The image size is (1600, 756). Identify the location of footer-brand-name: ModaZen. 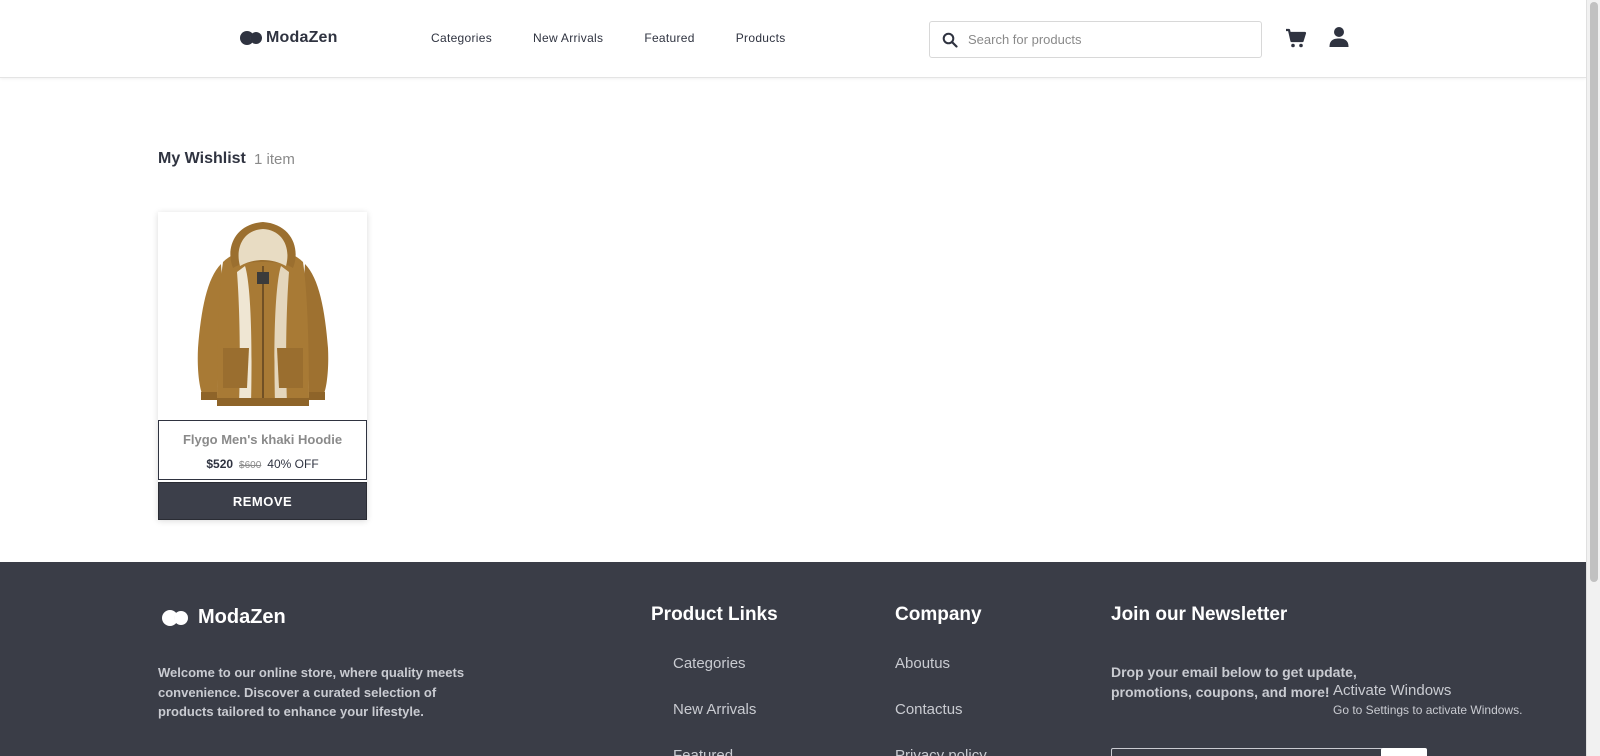
(242, 617).